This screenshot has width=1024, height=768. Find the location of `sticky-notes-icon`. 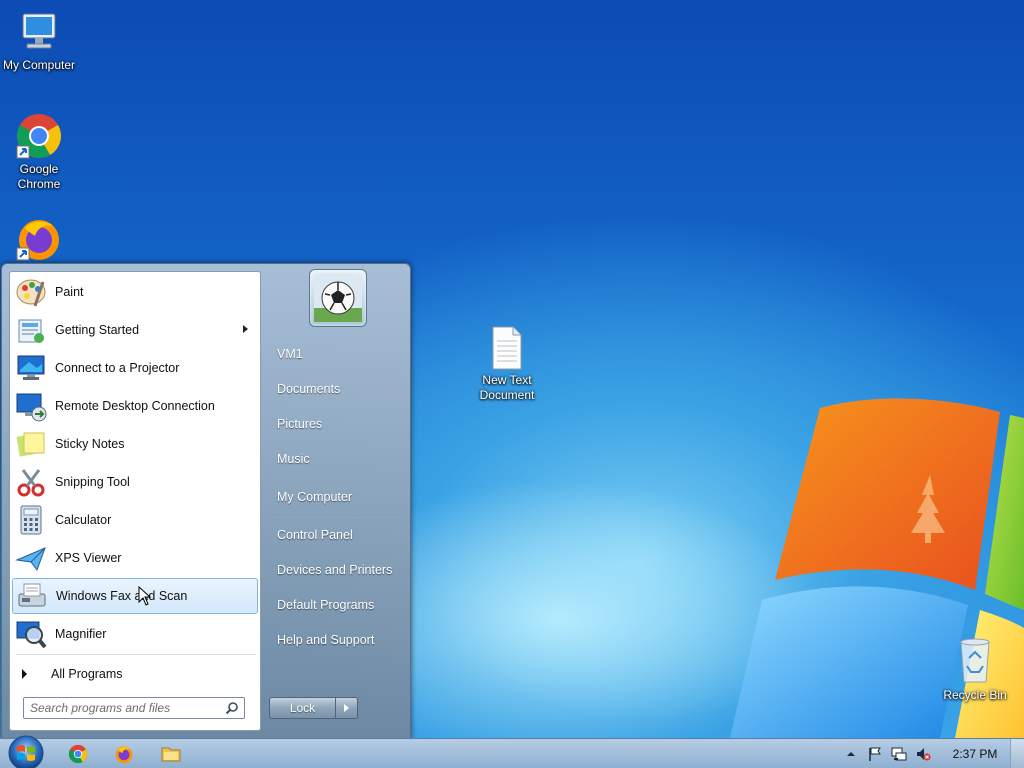

sticky-notes-icon is located at coordinates (31, 444).